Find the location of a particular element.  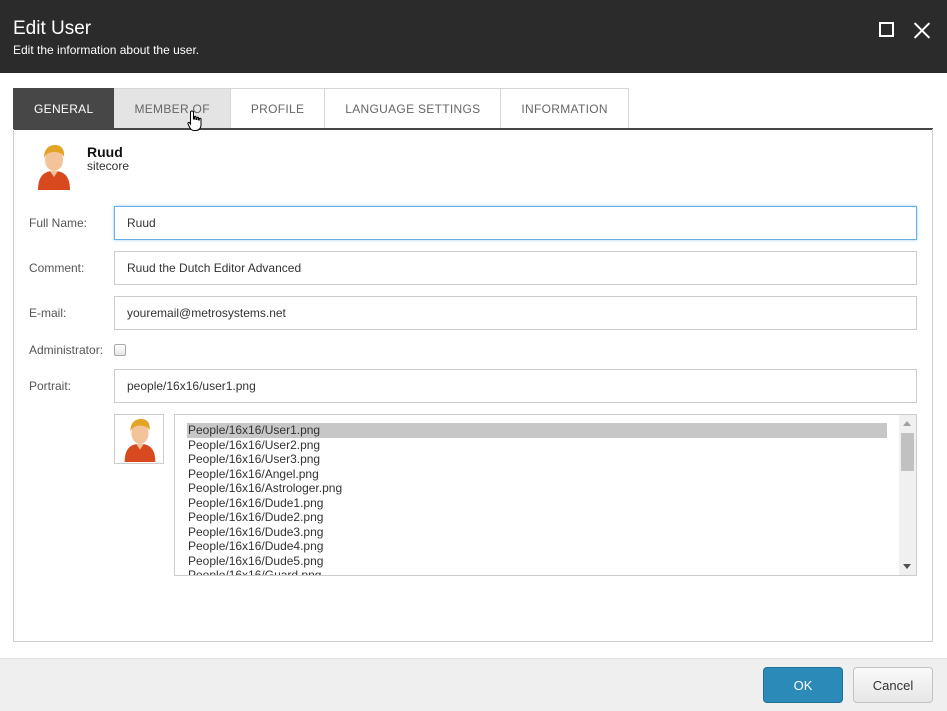

email-label: E-mail: is located at coordinates (48, 313).